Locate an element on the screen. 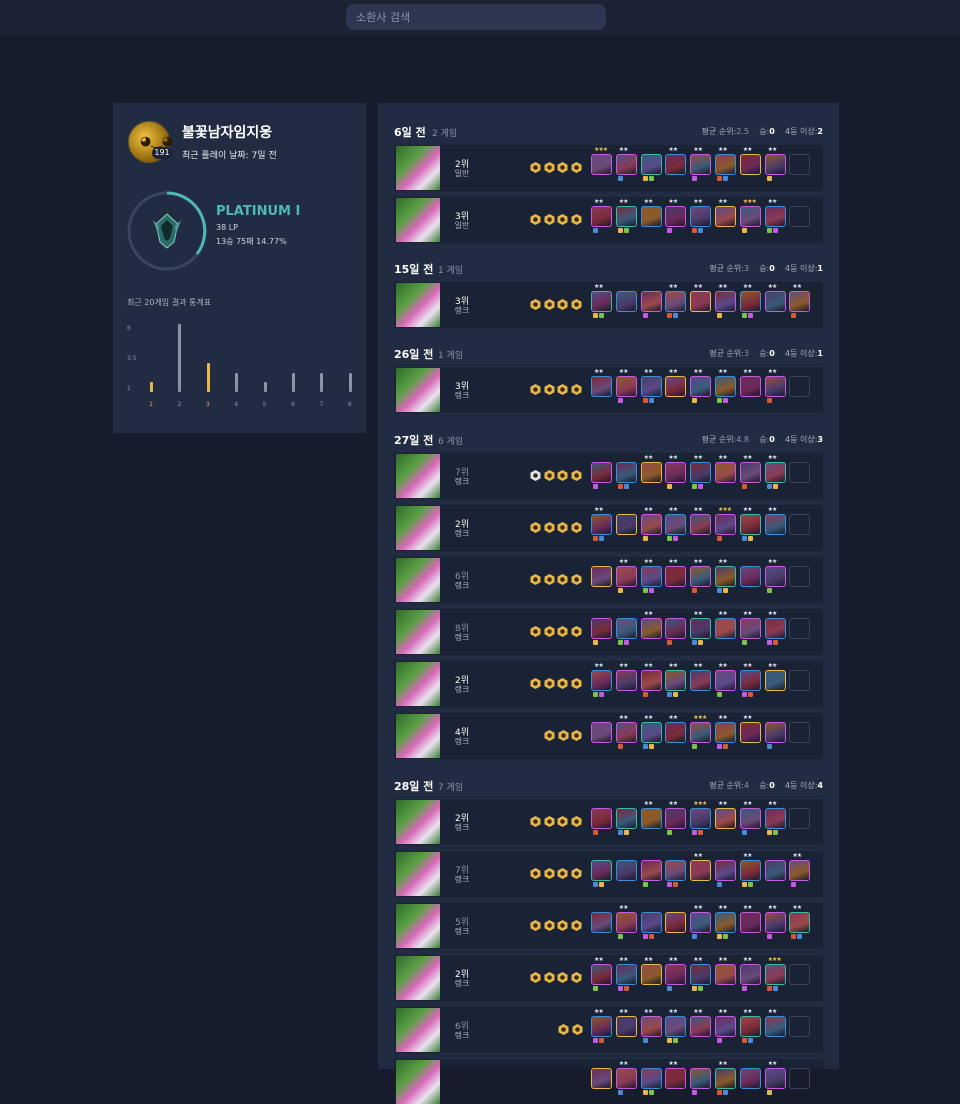  match-row: 2위 랭크 ★★ ★★ ★★★ ★★ ★★ ★★ is located at coordinates (608, 822).